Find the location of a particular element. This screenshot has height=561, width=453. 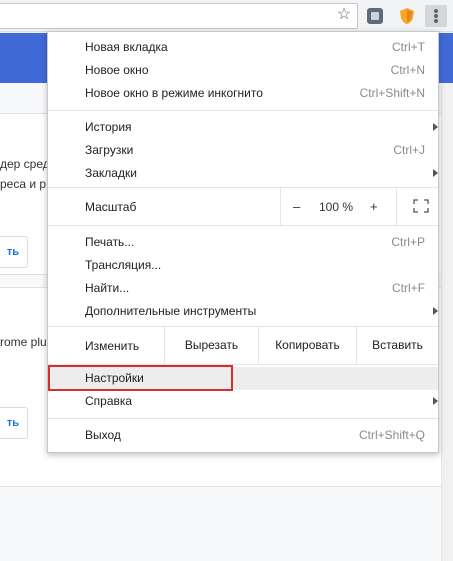

menu-item-shortcut: Ctrl+Shift+N is located at coordinates (392, 93).